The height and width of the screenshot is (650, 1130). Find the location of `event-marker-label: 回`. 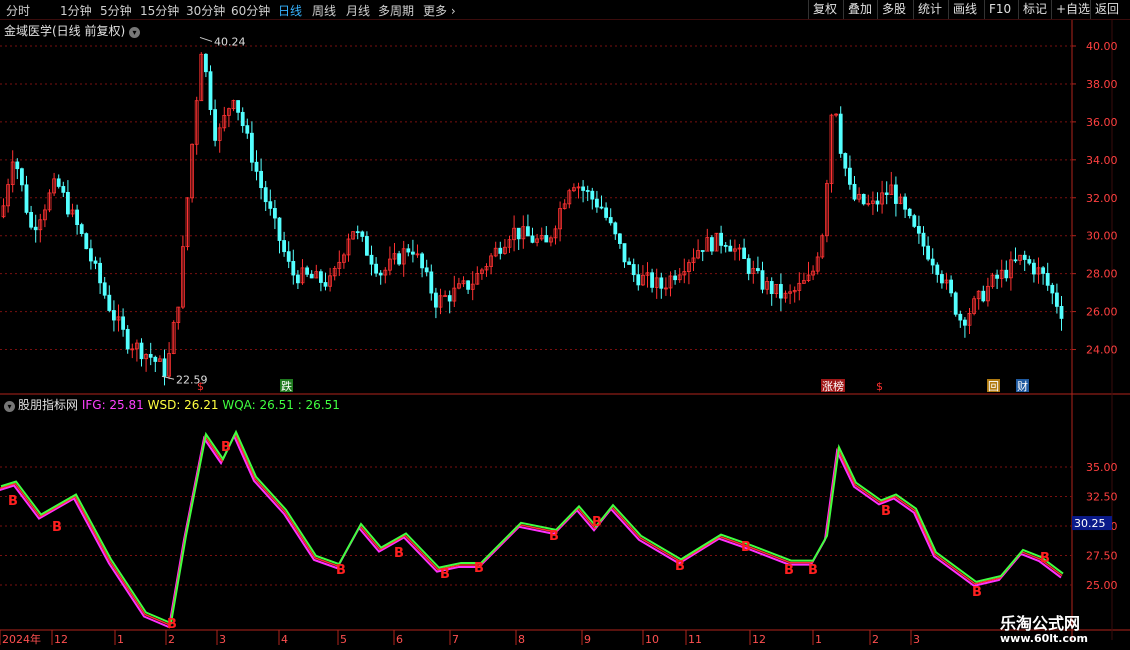

event-marker-label: 回 is located at coordinates (993, 386).